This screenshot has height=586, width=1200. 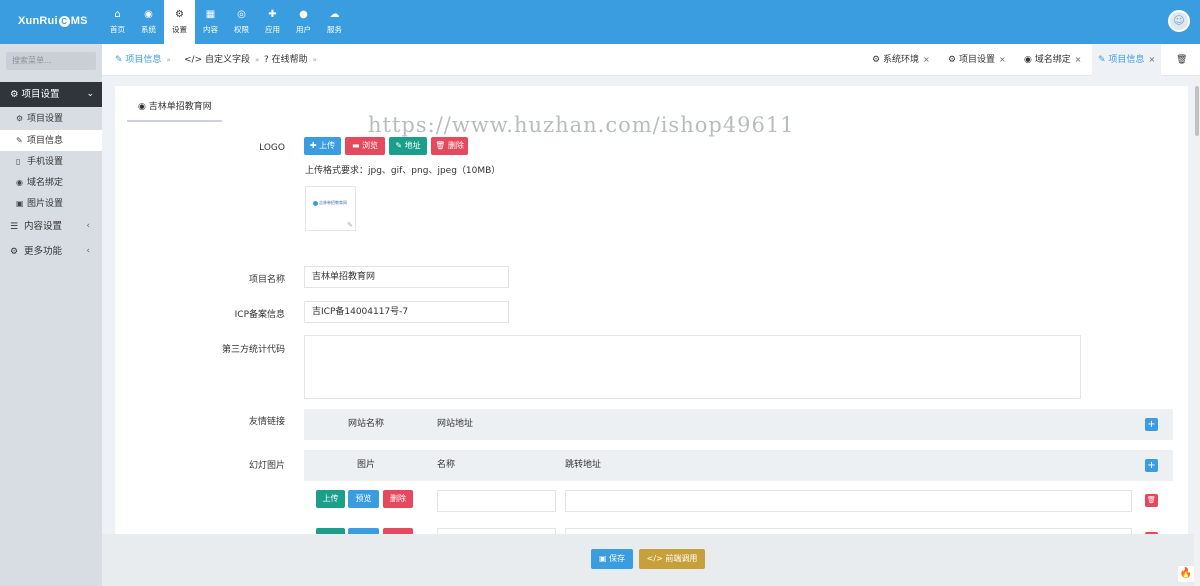 What do you see at coordinates (1197, 111) in the screenshot?
I see `scrollbar-thumb` at bounding box center [1197, 111].